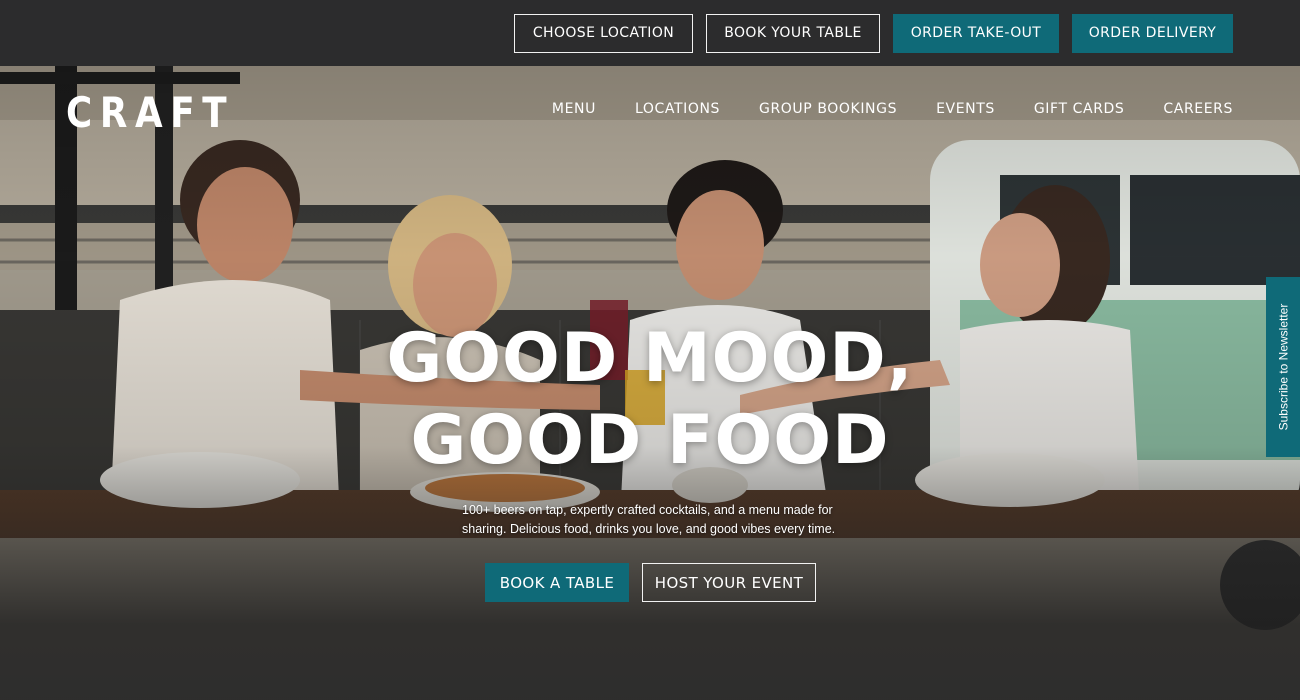  Describe the element at coordinates (1152, 33) in the screenshot. I see `order-delivery-button: ORDER DELIVERY` at that location.